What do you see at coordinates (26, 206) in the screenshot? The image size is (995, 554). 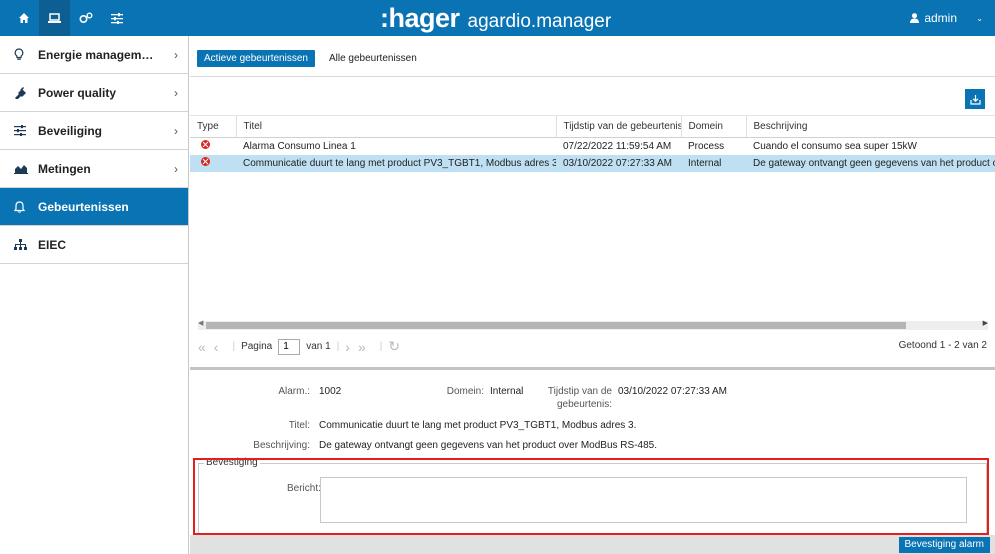 I see `bell-icon` at bounding box center [26, 206].